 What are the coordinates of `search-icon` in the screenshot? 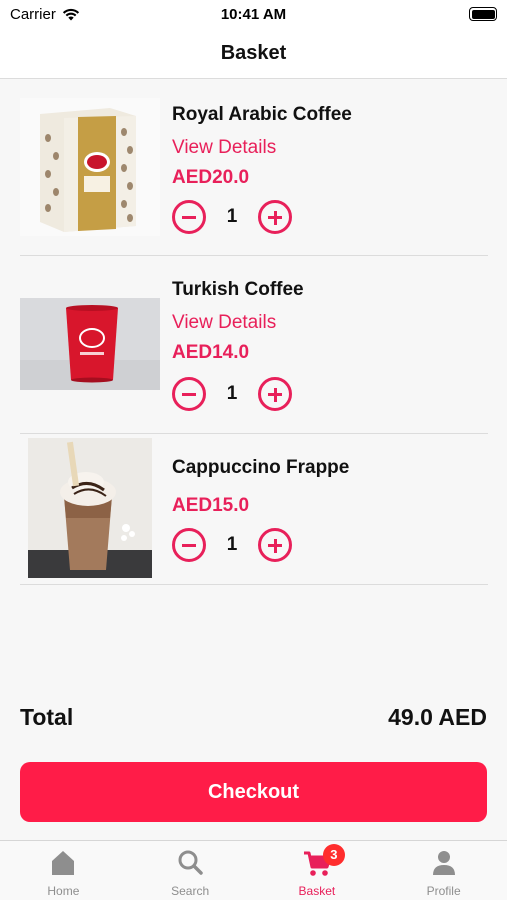 It's located at (190, 862).